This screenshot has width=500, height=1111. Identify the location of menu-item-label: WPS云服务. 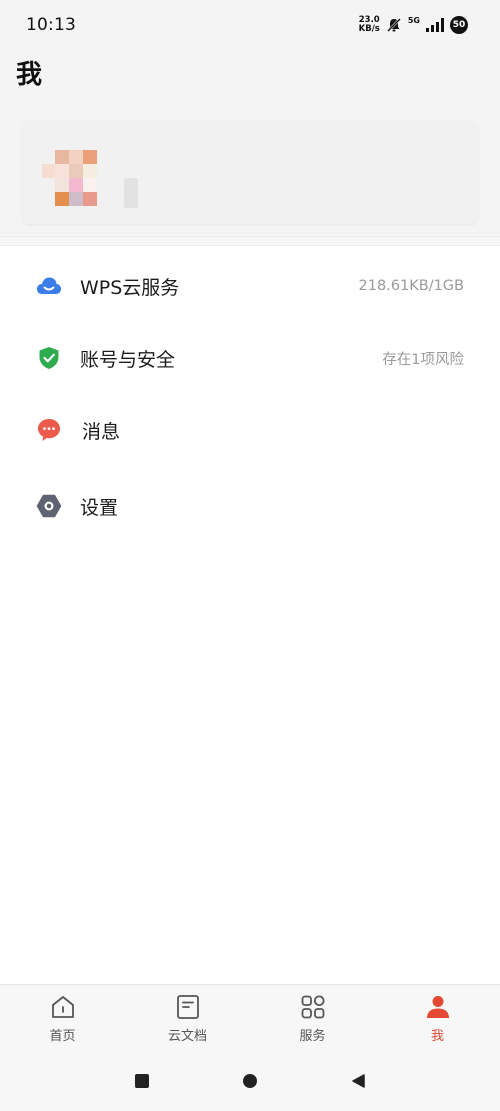
(130, 287).